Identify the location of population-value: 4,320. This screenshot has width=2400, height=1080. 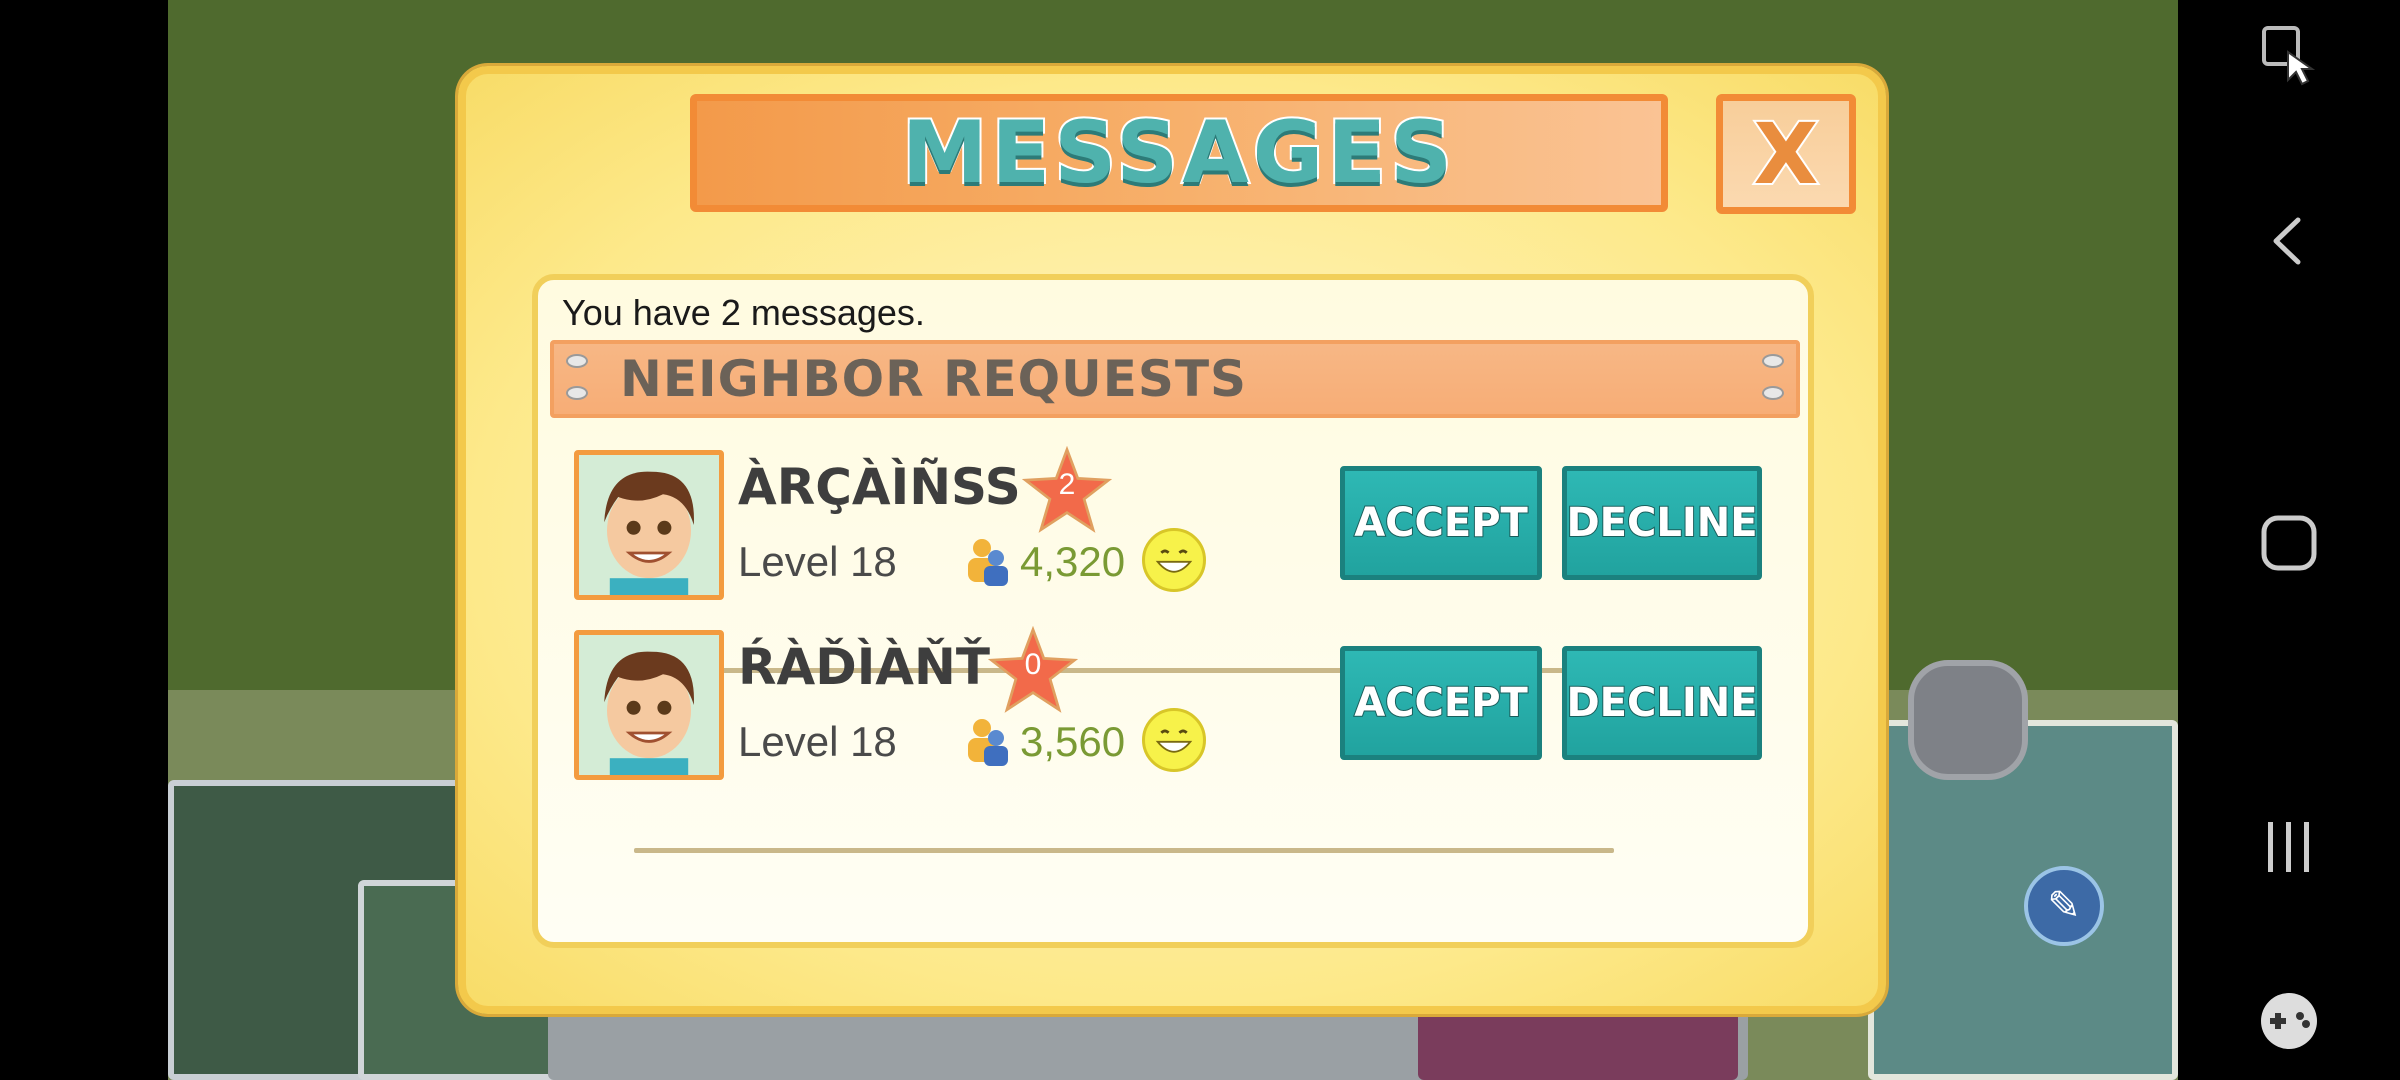
(1073, 561).